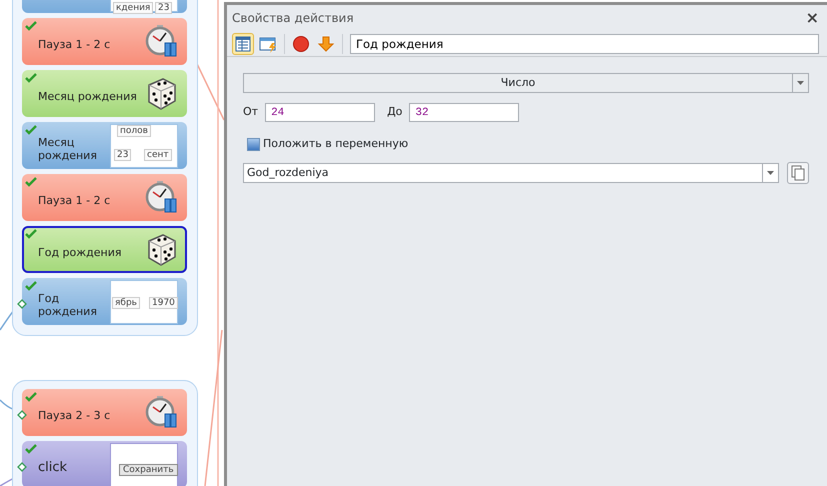 This screenshot has width=827, height=486. Describe the element at coordinates (268, 43) in the screenshot. I see `window-lightning-icon` at that location.